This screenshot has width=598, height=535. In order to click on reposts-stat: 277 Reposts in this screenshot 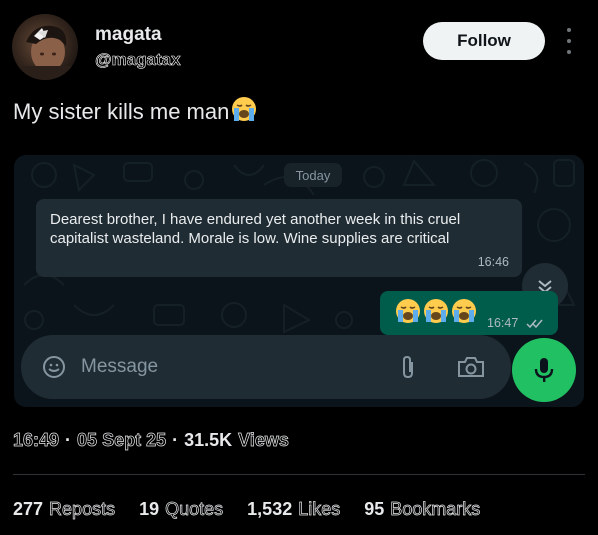, I will do `click(64, 509)`.